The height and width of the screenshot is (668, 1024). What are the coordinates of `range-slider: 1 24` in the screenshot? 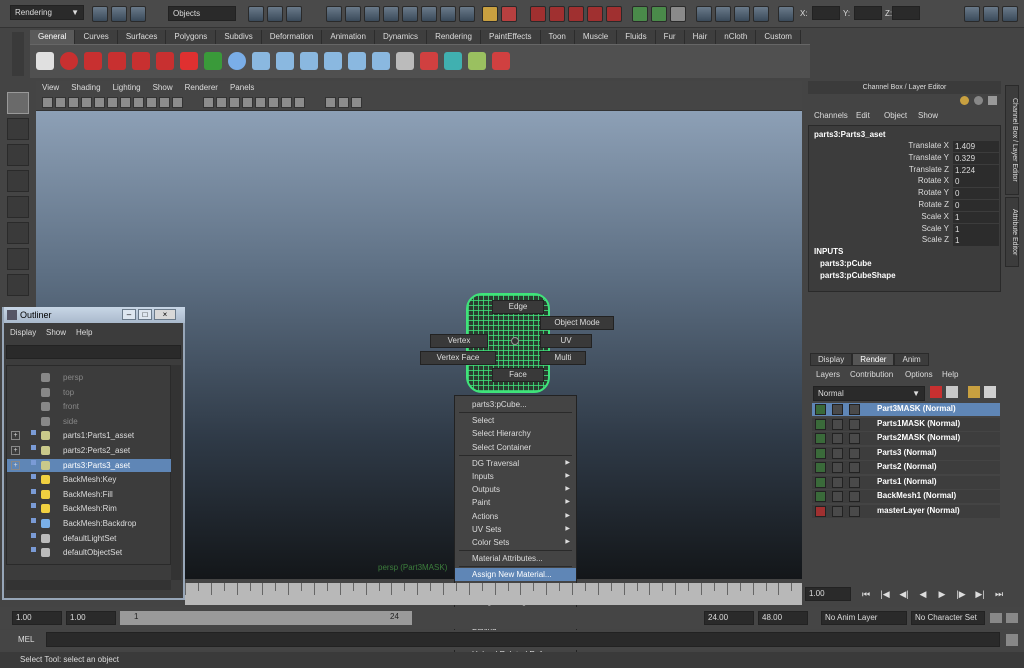 It's located at (266, 618).